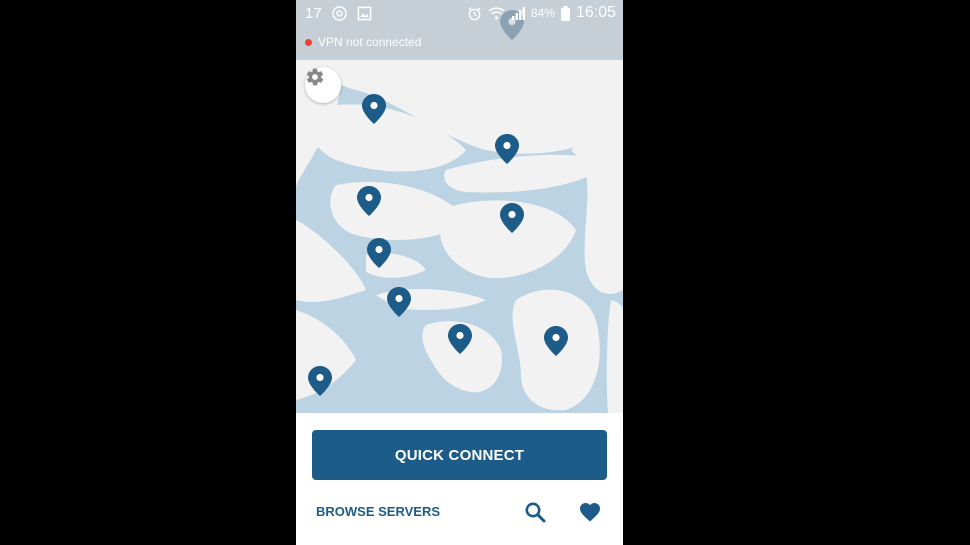 This screenshot has width=970, height=545. Describe the element at coordinates (370, 42) in the screenshot. I see `vpn-status-text: VPN not connected` at that location.